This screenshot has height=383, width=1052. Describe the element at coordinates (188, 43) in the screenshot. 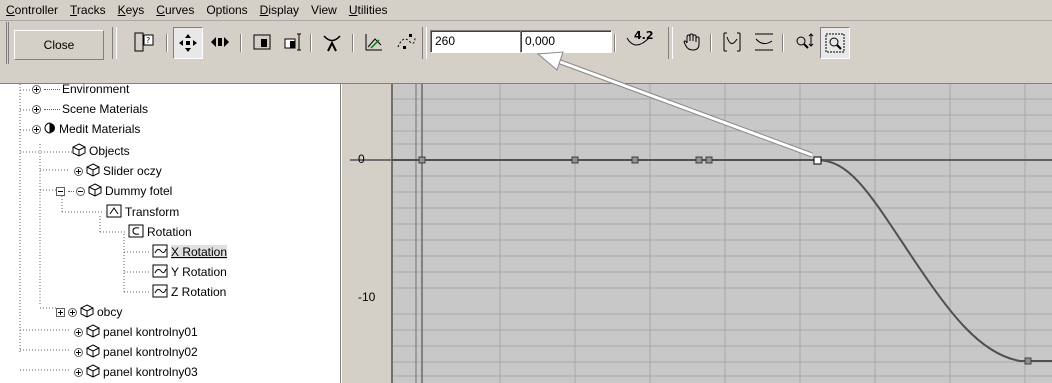

I see `move-keys-icon` at that location.